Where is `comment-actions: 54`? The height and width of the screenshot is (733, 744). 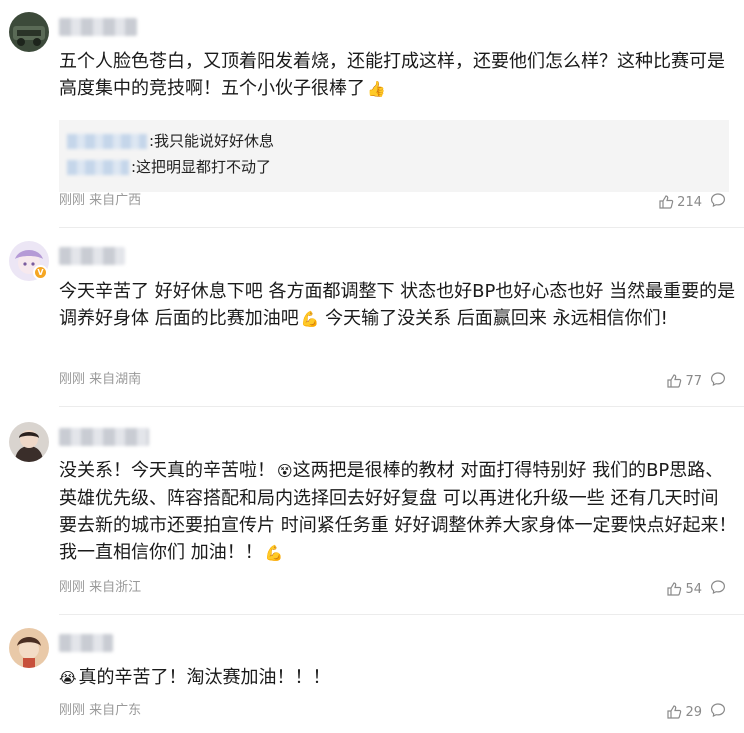
comment-actions: 54 is located at coordinates (696, 589).